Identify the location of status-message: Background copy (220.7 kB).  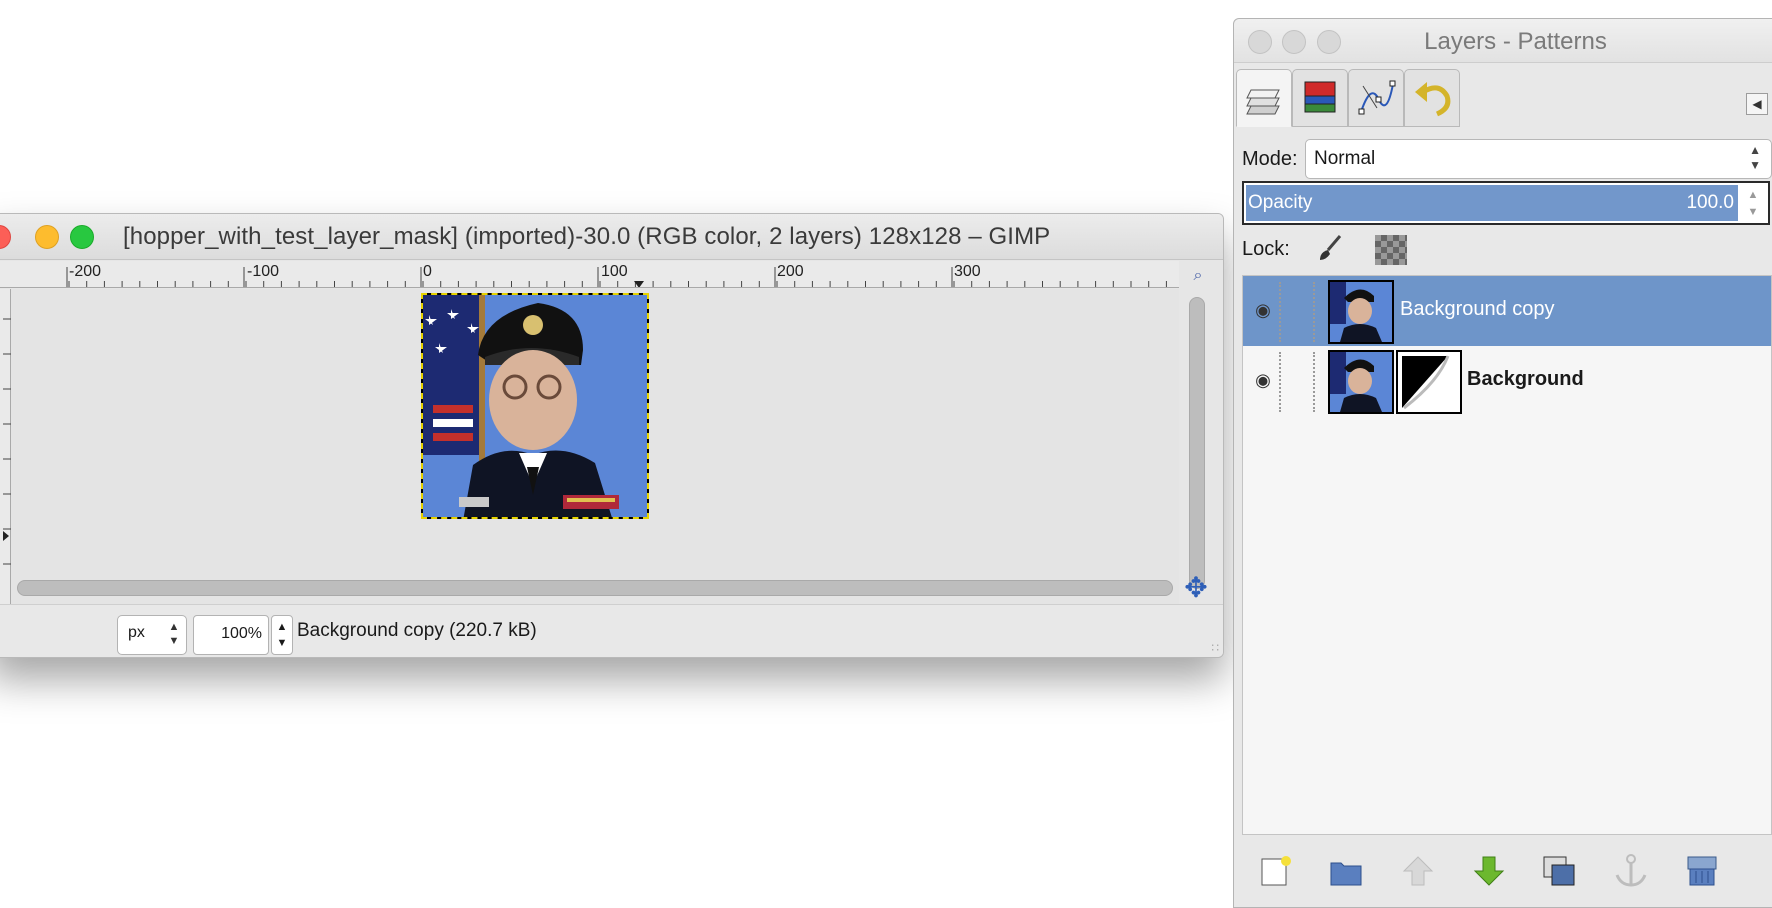
(417, 630).